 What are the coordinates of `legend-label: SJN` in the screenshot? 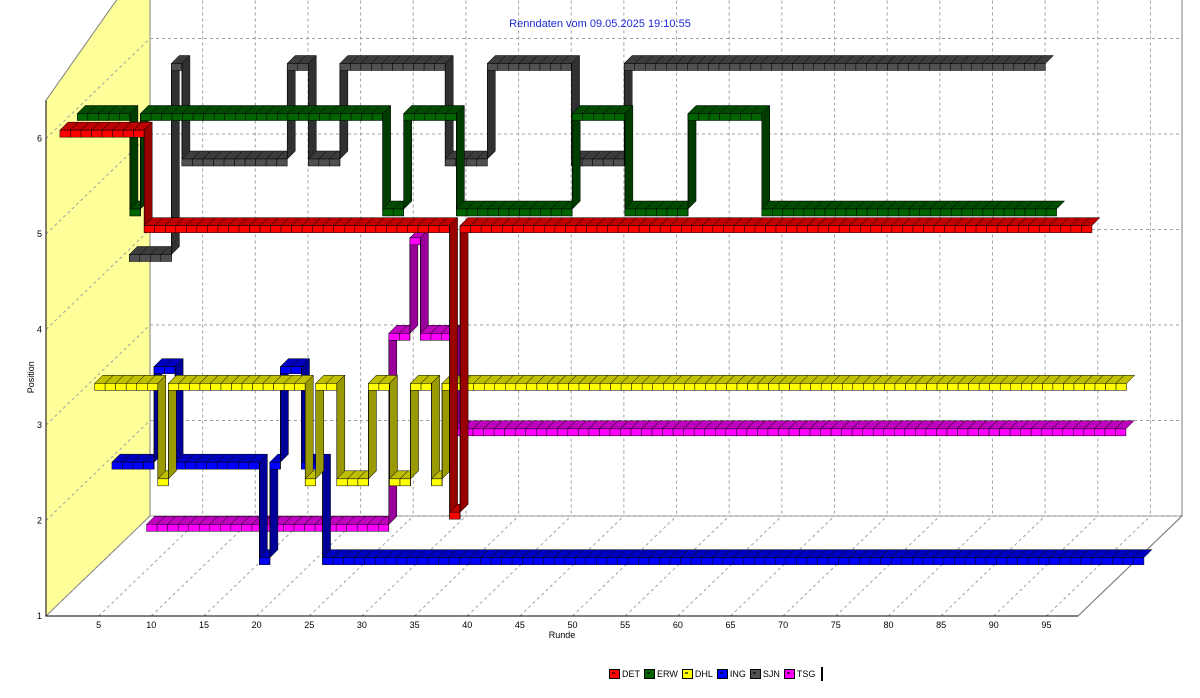 It's located at (771, 674).